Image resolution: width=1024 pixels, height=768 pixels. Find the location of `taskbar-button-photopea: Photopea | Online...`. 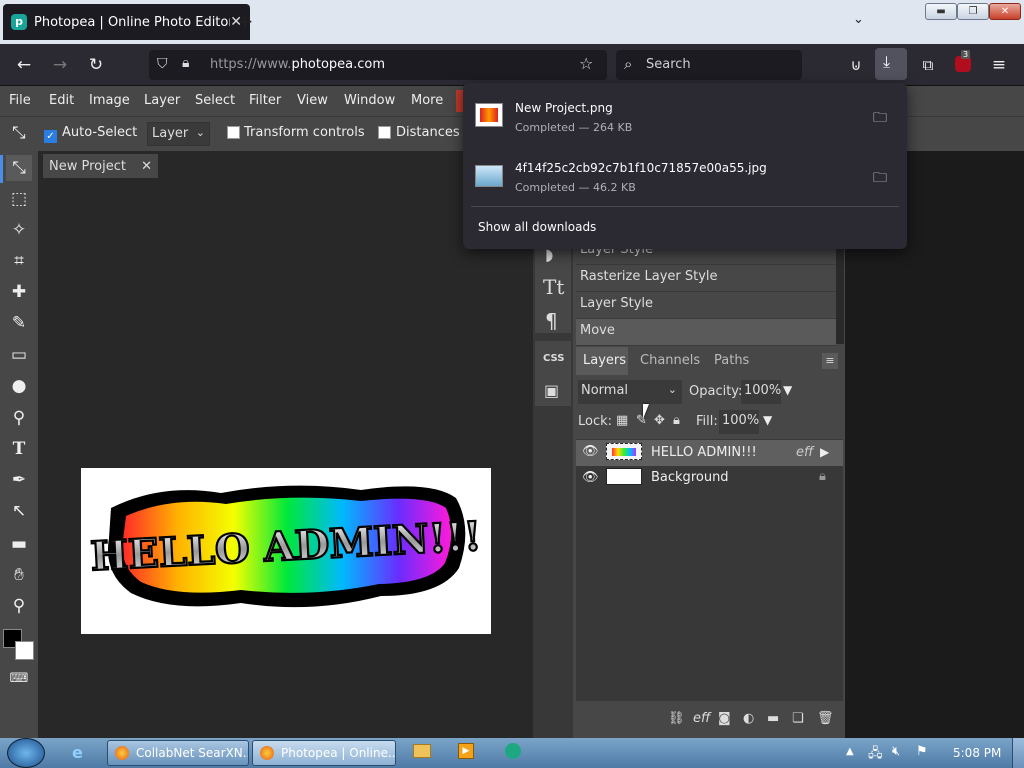

taskbar-button-photopea: Photopea | Online... is located at coordinates (324, 753).